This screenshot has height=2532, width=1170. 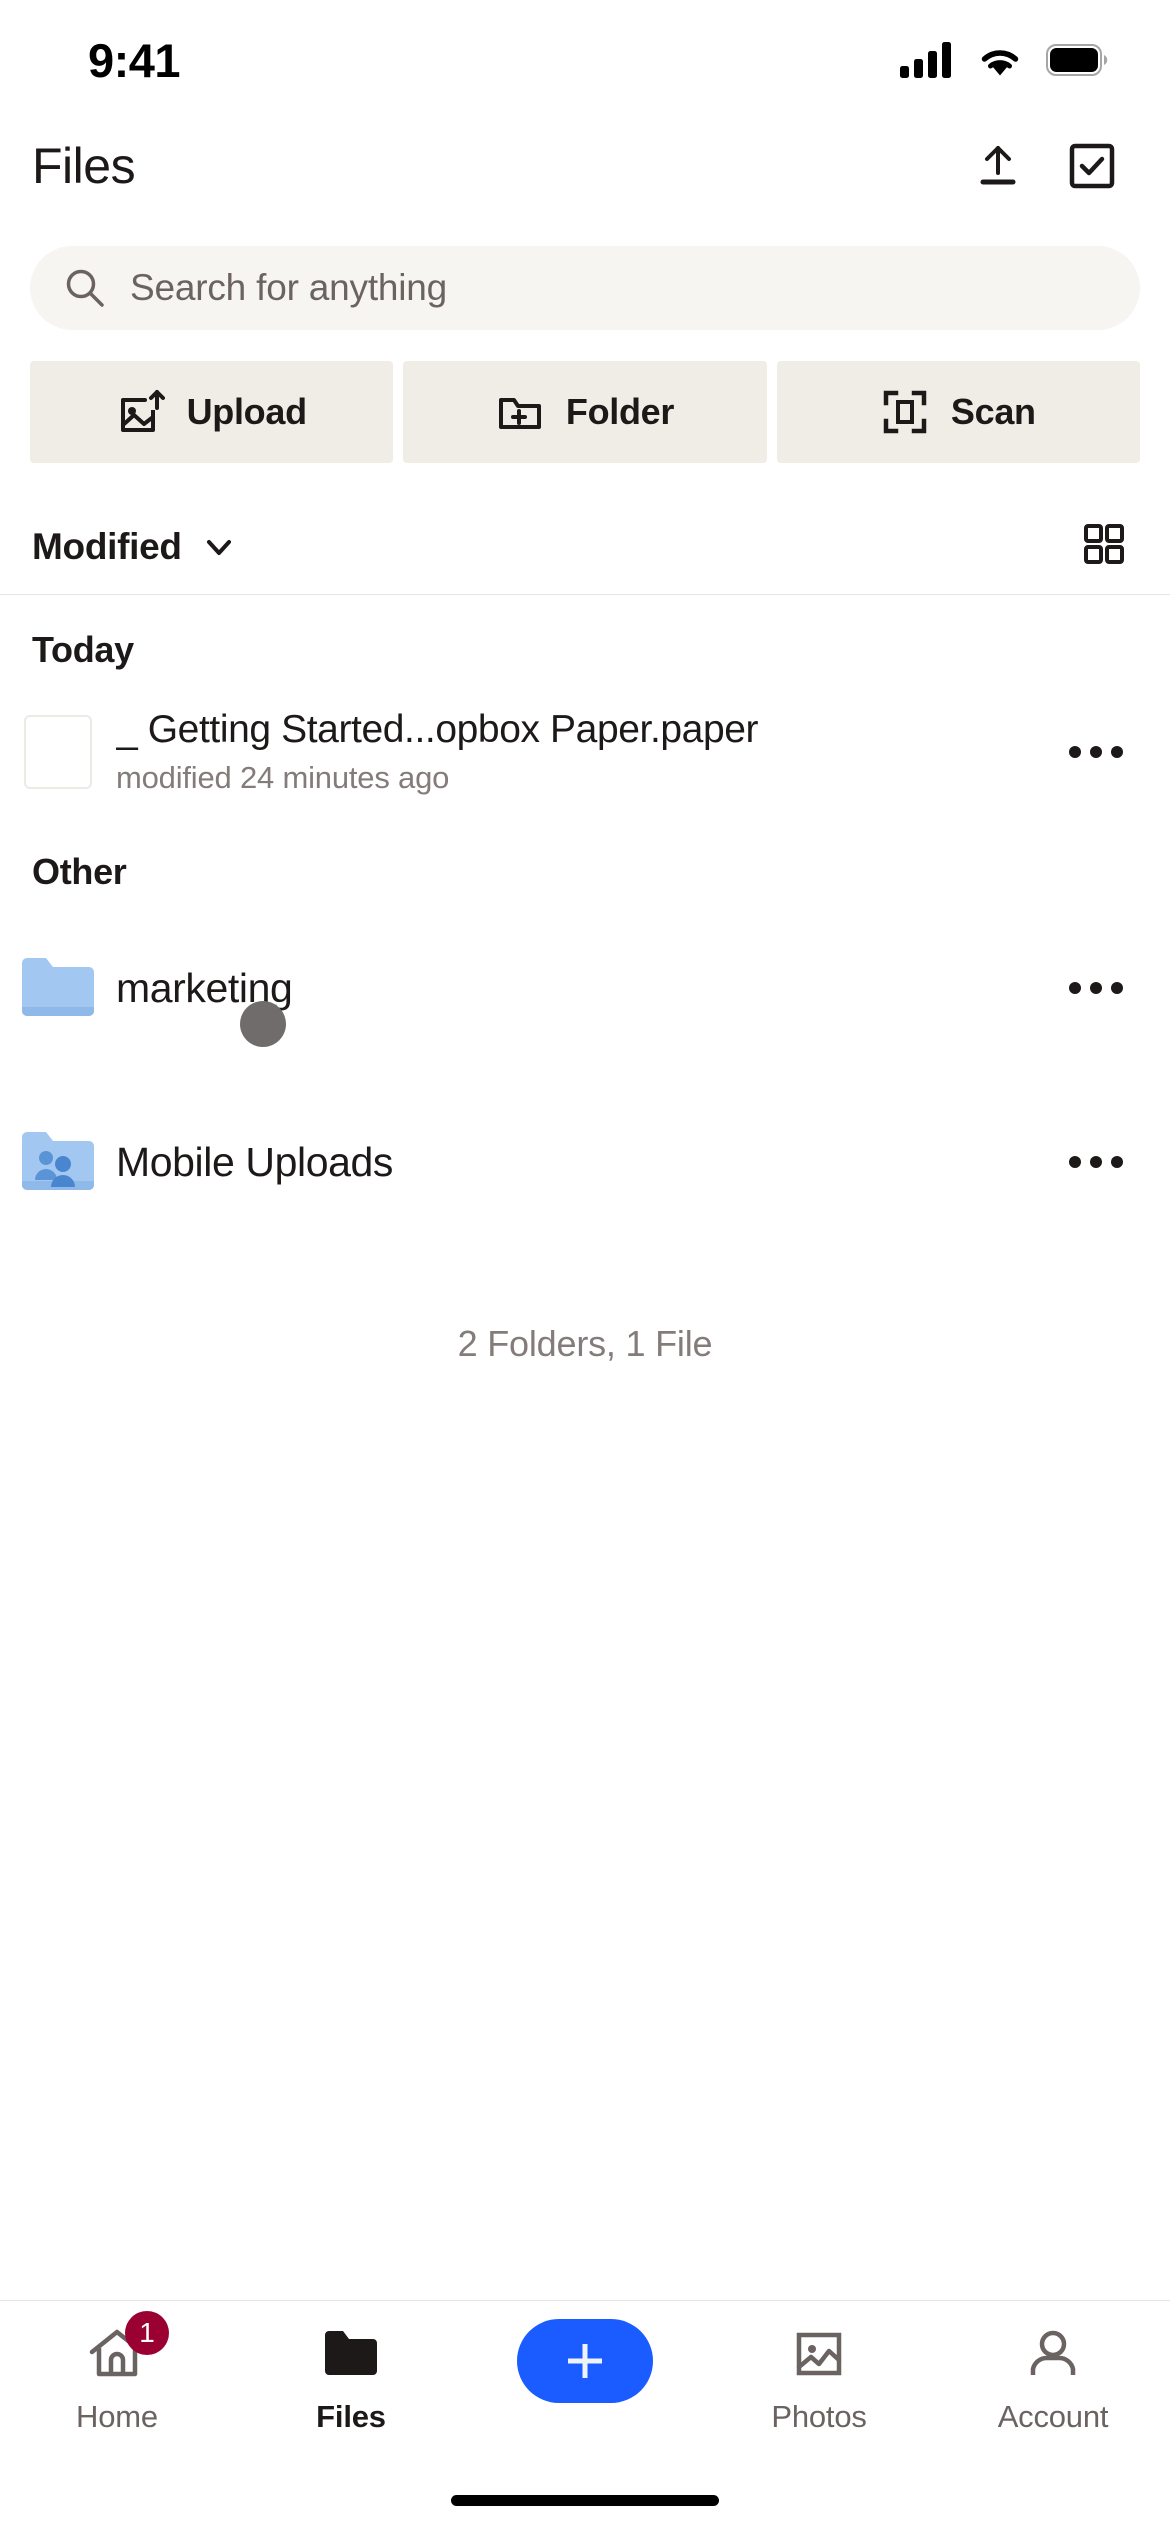 What do you see at coordinates (79, 871) in the screenshot?
I see `section-heading-other: Other` at bounding box center [79, 871].